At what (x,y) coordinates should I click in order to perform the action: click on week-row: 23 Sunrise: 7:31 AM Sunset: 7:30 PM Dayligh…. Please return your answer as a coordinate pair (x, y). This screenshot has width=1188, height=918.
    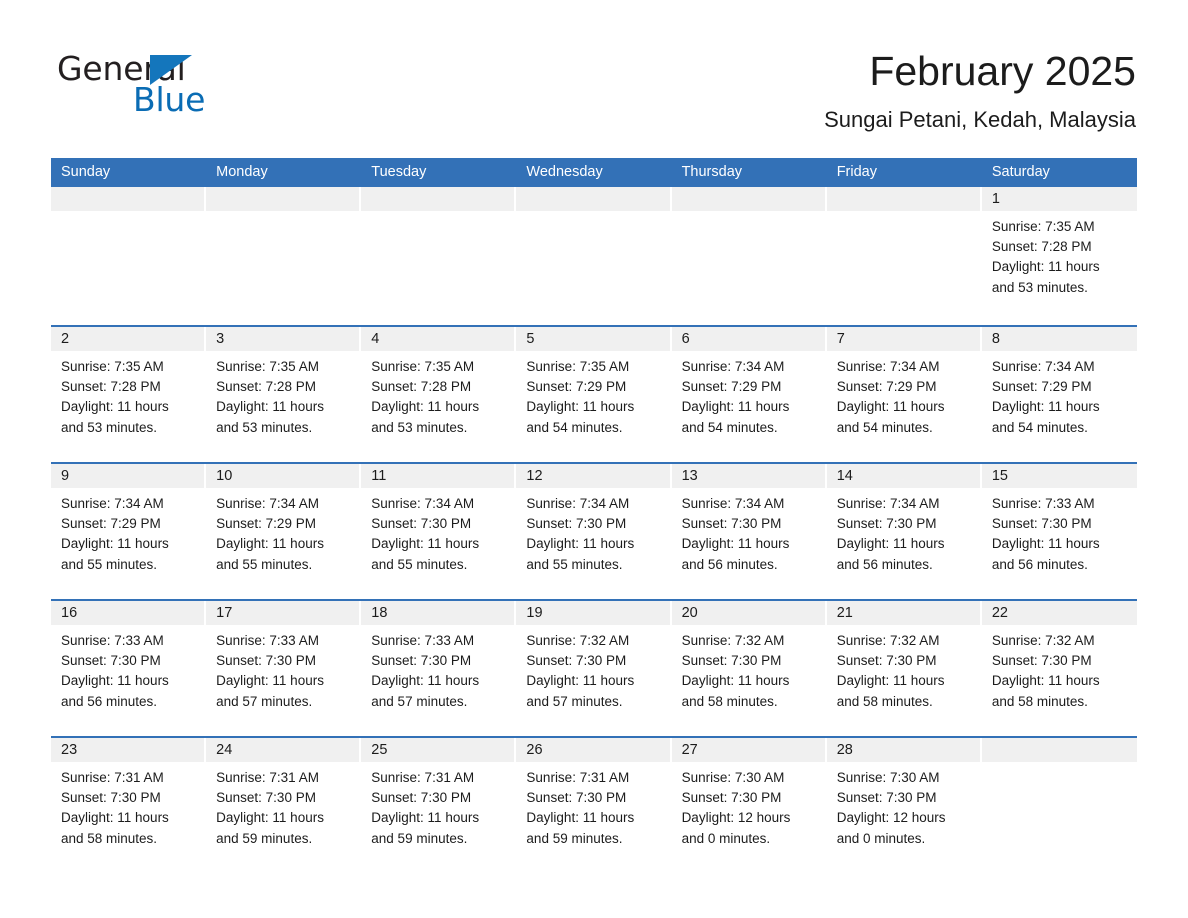
    Looking at the image, I should click on (594, 797).